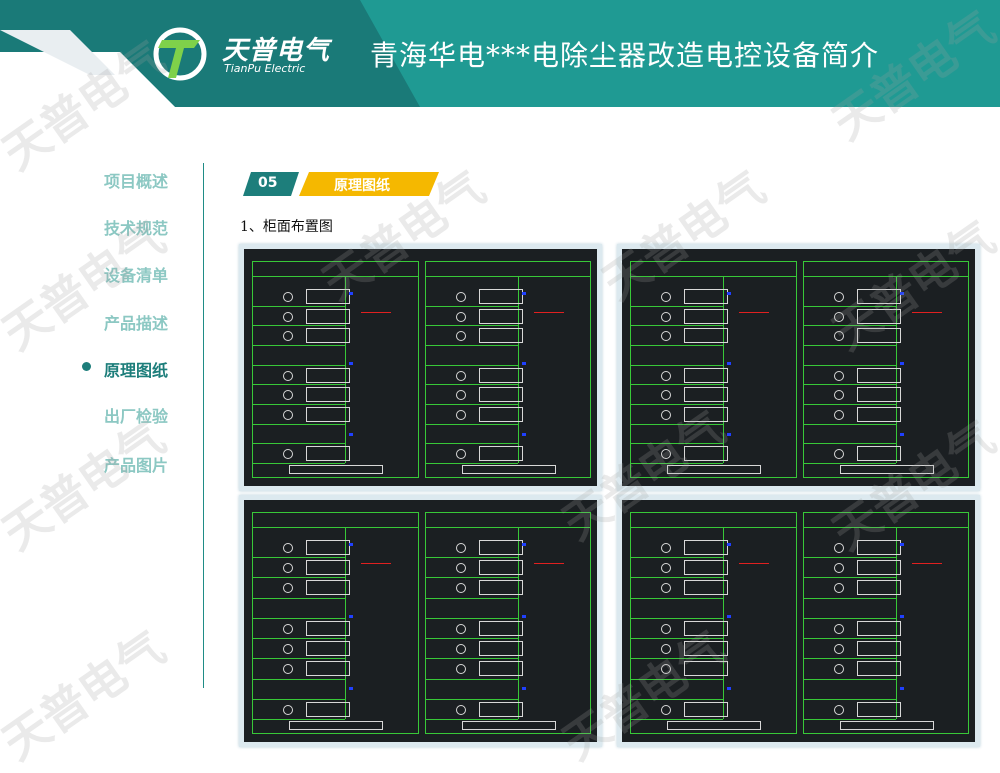  What do you see at coordinates (885, 623) in the screenshot?
I see `cabinet-outline` at bounding box center [885, 623].